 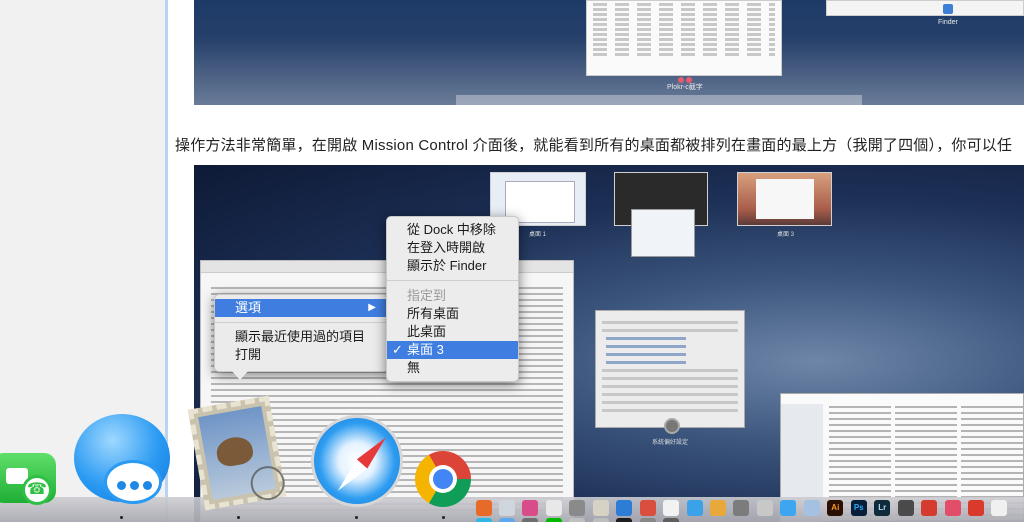 I want to click on dragged-window-preview, so click(x=663, y=233).